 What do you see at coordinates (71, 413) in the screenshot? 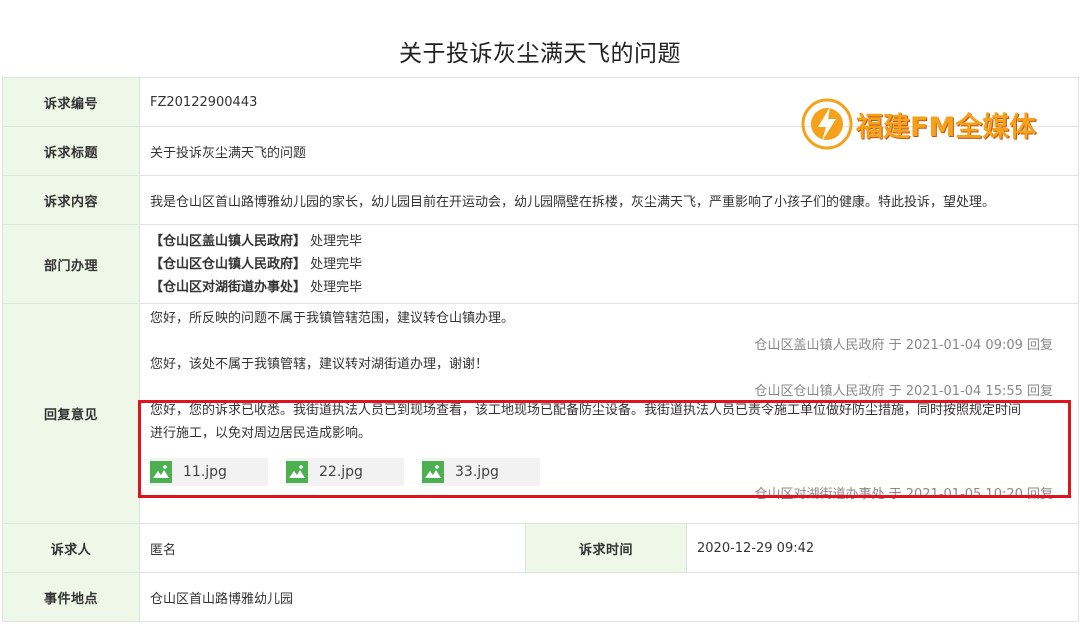
I see `replies-label: 回复意见` at bounding box center [71, 413].